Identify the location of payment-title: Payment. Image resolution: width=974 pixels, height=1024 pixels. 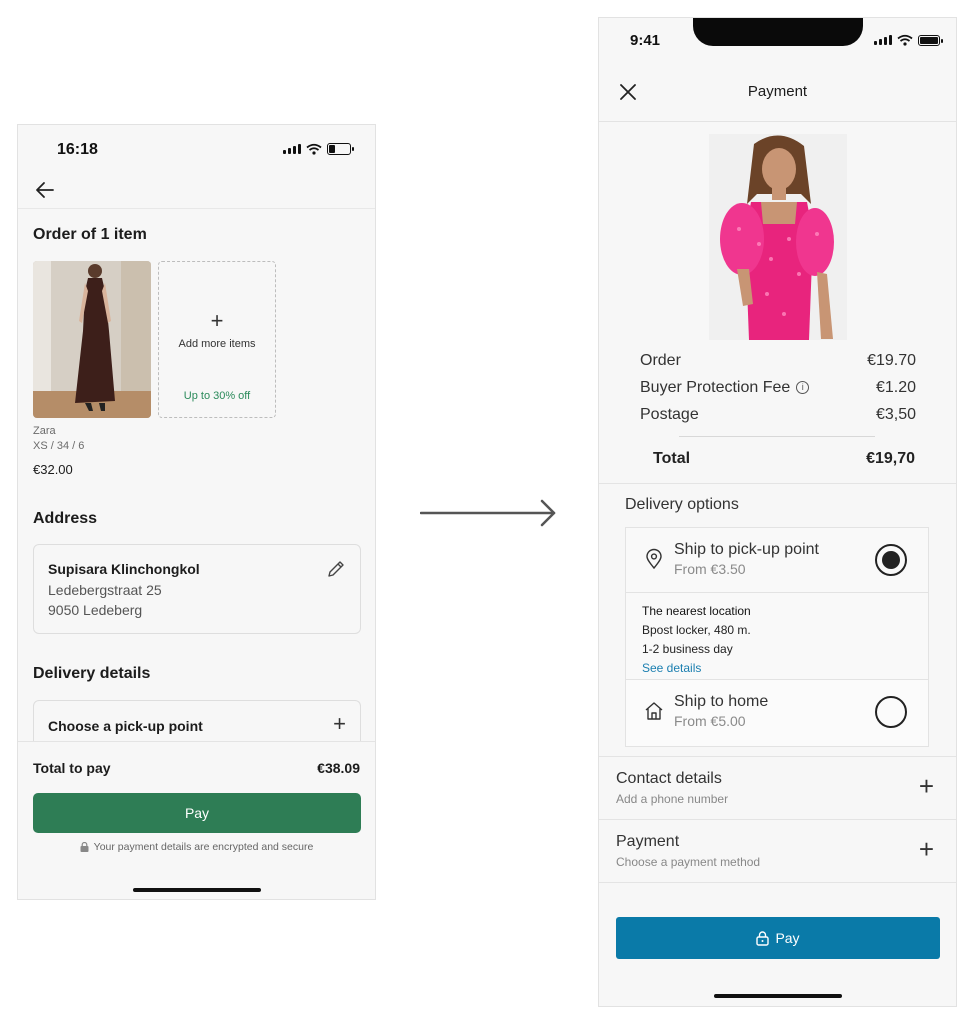
(648, 841).